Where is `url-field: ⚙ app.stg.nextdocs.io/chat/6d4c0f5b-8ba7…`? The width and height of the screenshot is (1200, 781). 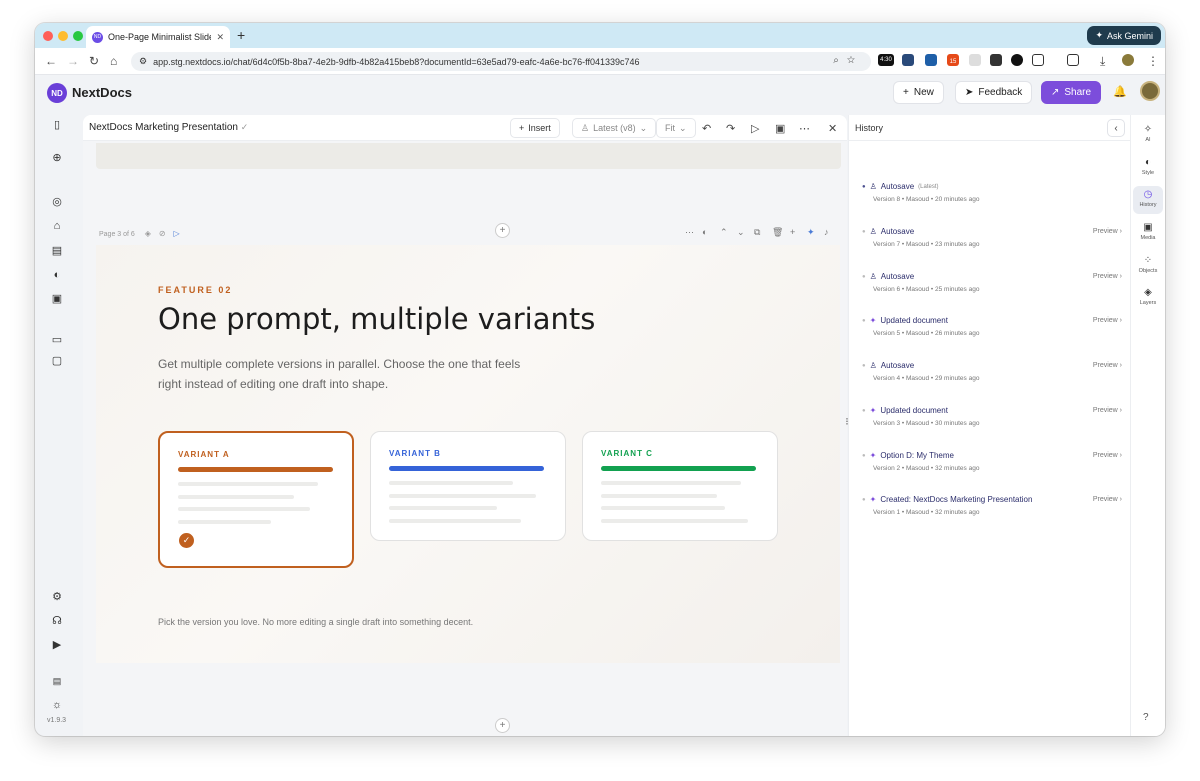
url-field: ⚙ app.stg.nextdocs.io/chat/6d4c0f5b-8ba7… is located at coordinates (501, 61).